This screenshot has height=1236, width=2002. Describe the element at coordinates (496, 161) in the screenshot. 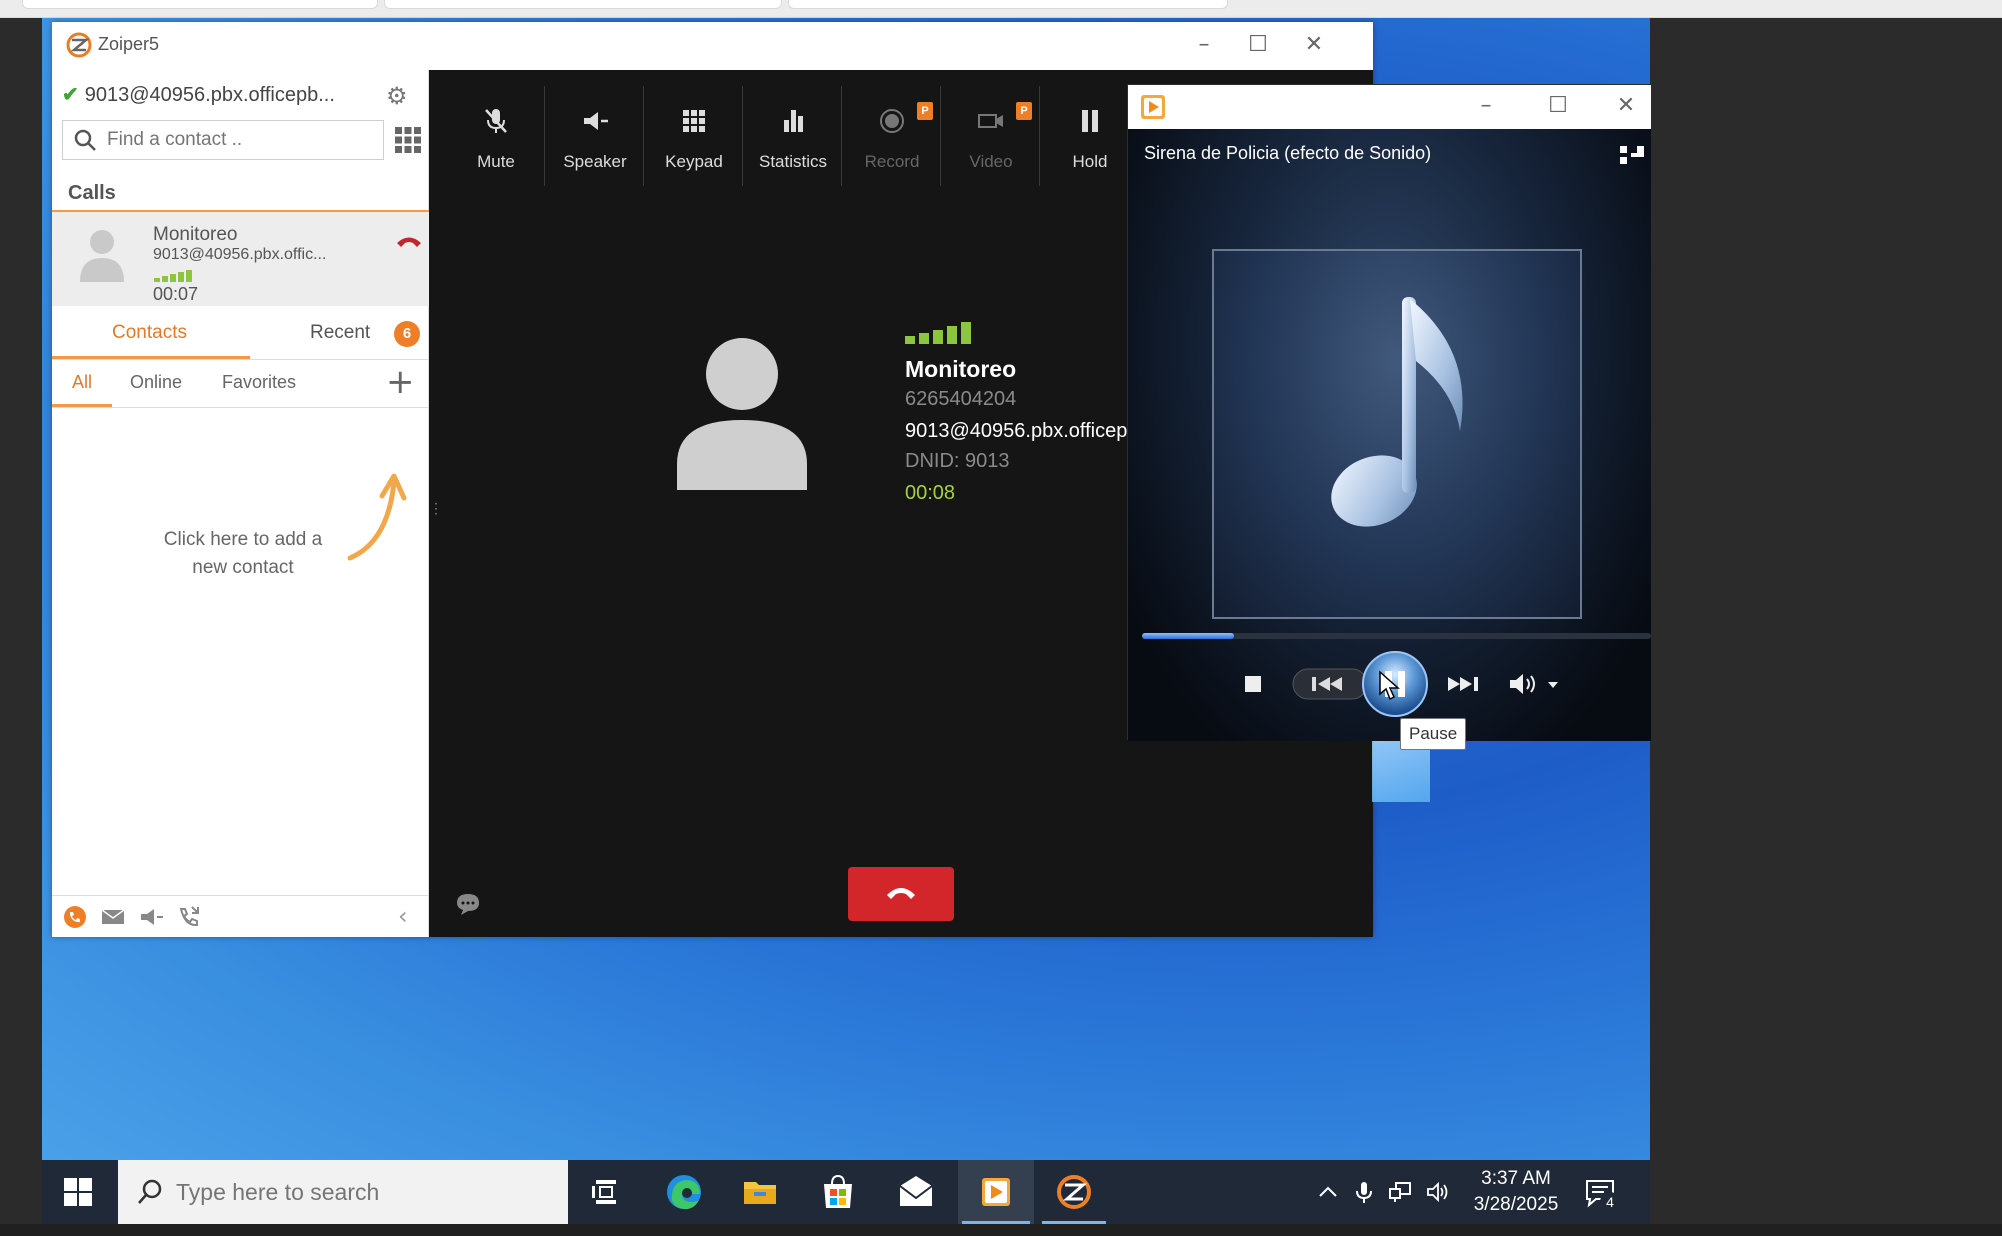

I see `mute-label: Mute` at that location.